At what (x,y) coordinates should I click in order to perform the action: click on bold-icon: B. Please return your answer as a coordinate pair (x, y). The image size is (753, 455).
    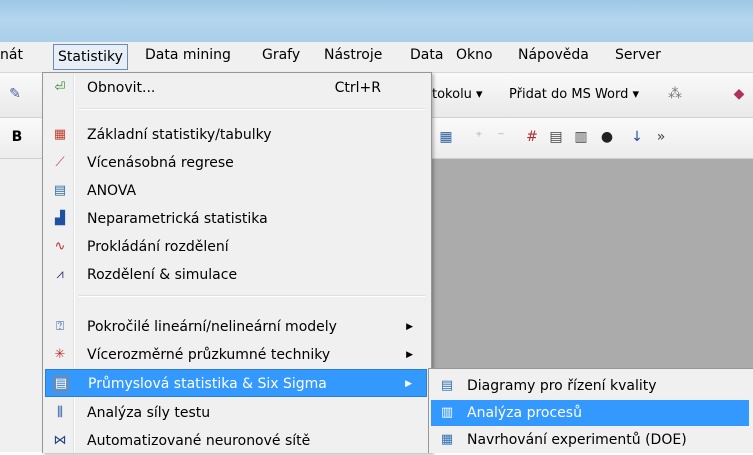
    Looking at the image, I should click on (17, 137).